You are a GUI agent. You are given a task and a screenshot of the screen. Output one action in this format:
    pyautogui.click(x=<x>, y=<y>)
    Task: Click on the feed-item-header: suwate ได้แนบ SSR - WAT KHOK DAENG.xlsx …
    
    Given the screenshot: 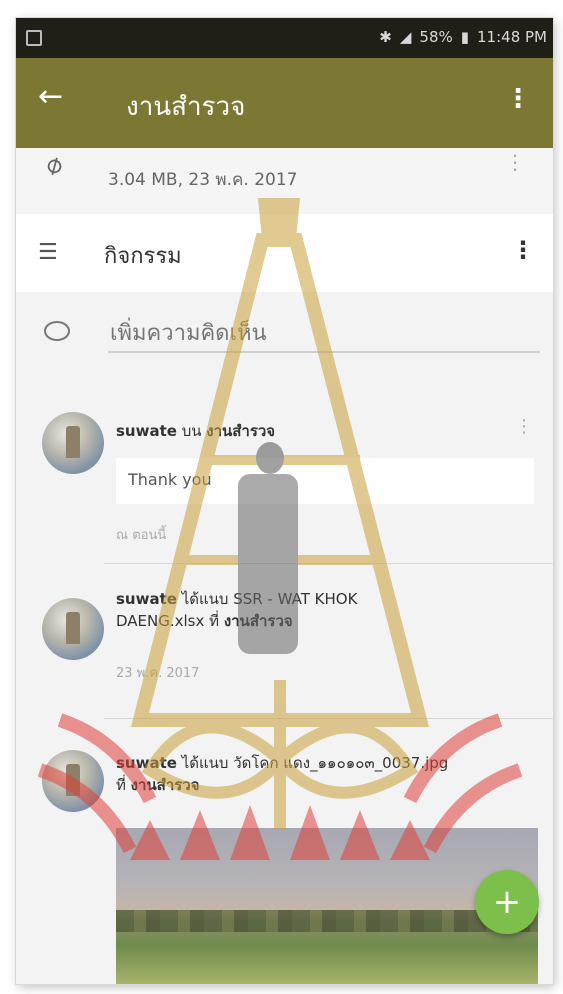 What is the action you would take?
    pyautogui.click(x=281, y=610)
    